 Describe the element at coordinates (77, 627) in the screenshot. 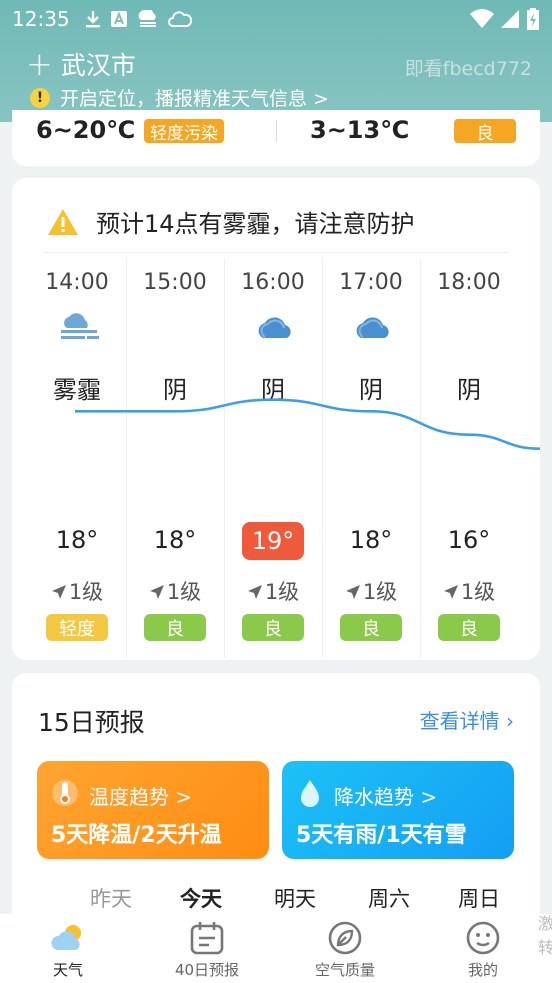

I see `hour-aqi-badge: 轻度` at that location.